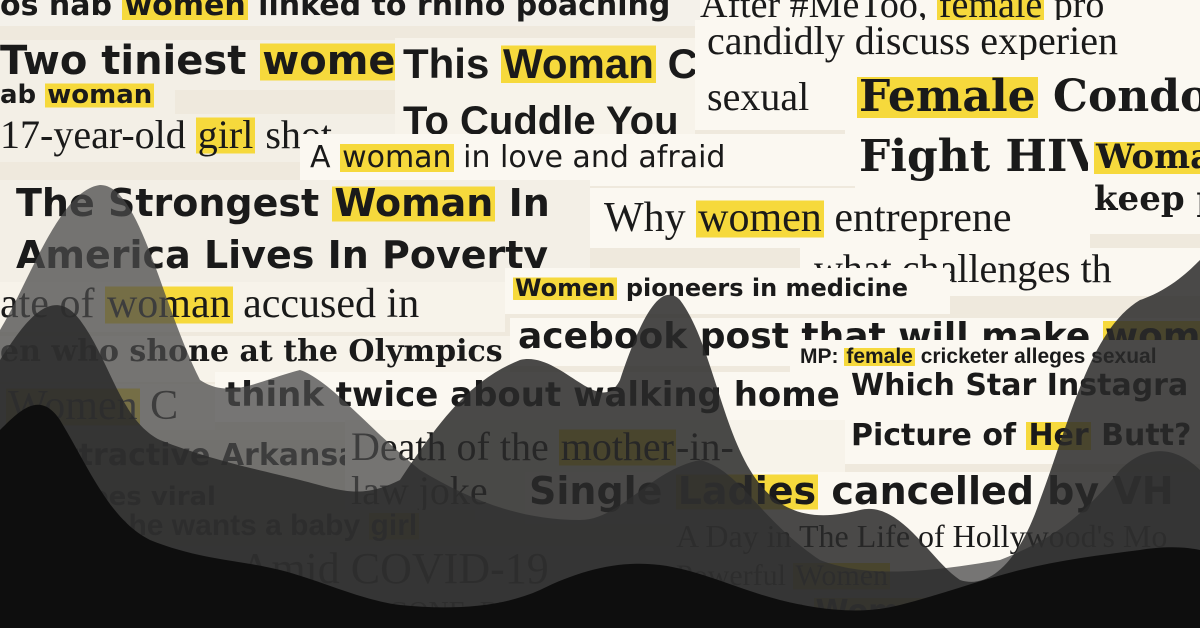 Image resolution: width=1200 pixels, height=628 pixels. I want to click on headline-love-afraid: A woman in love and afraid, so click(577, 160).